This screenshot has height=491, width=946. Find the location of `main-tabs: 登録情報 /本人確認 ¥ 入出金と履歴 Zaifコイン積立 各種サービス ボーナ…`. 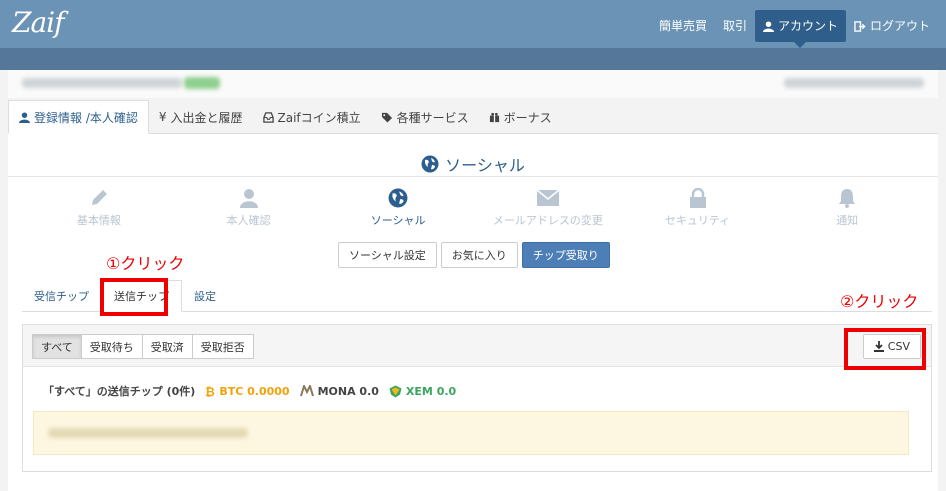

main-tabs: 登録情報 /本人確認 ¥ 入出金と履歴 Zaifコイン積立 各種サービス ボーナ… is located at coordinates (473, 117).